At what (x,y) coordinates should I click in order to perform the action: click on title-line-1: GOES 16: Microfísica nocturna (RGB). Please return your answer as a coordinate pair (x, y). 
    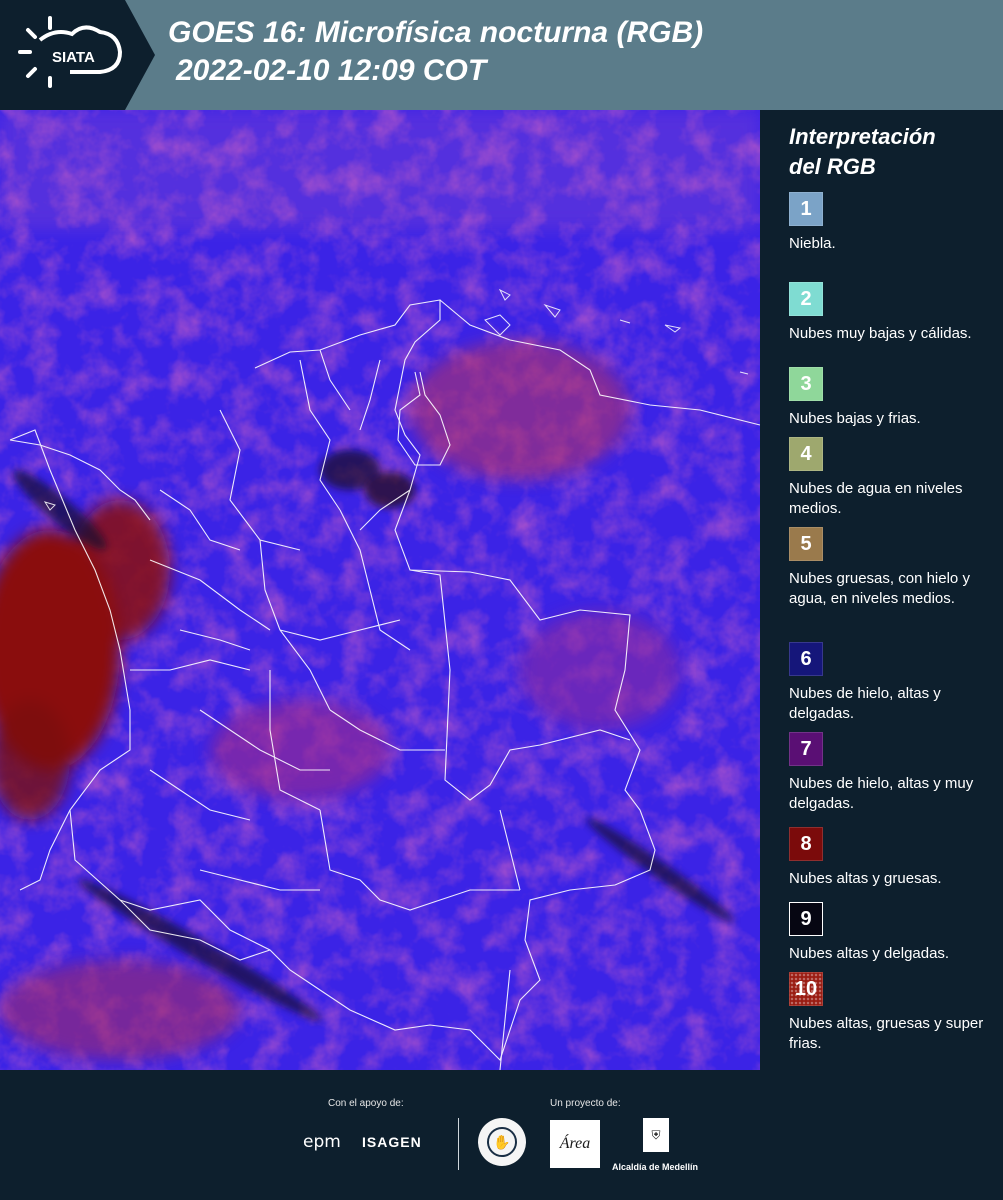
    Looking at the image, I should click on (436, 32).